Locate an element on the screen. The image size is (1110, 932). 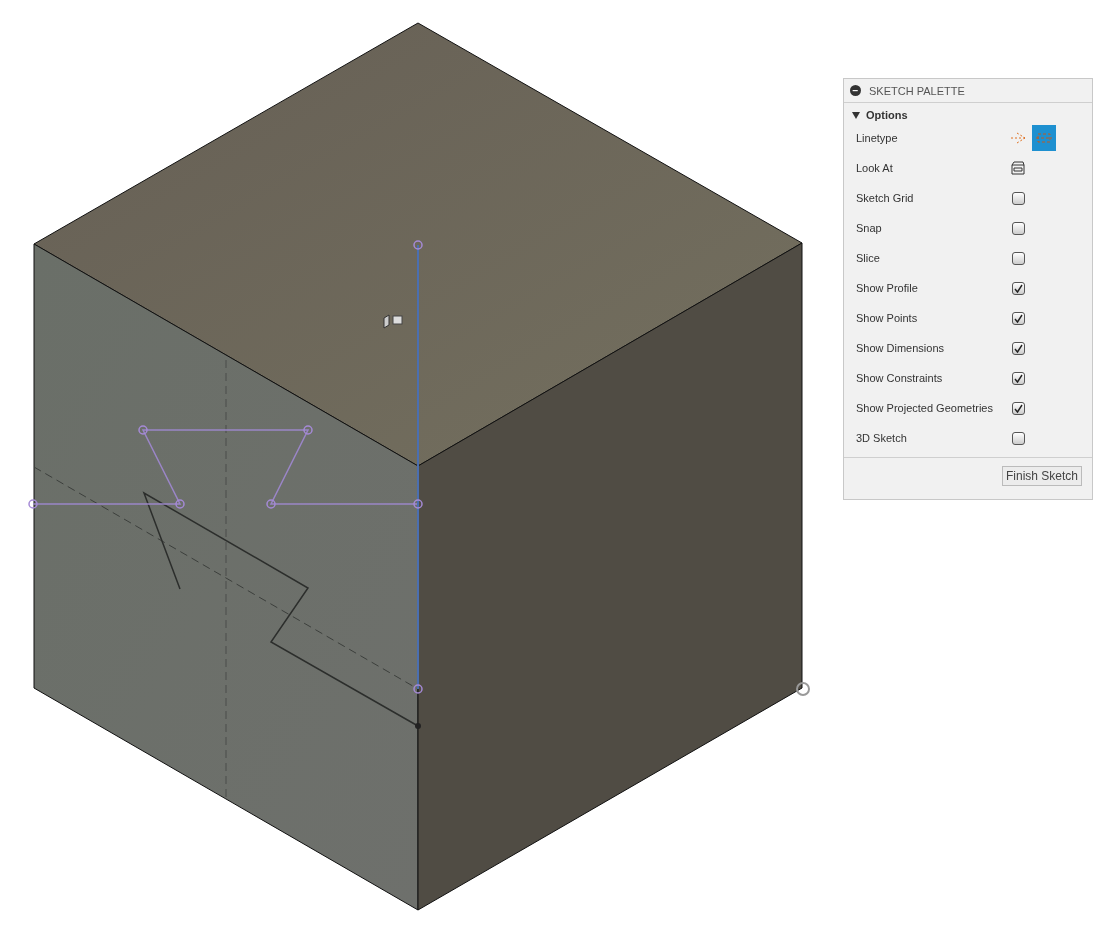
option-label: Show Profile is located at coordinates (887, 288).